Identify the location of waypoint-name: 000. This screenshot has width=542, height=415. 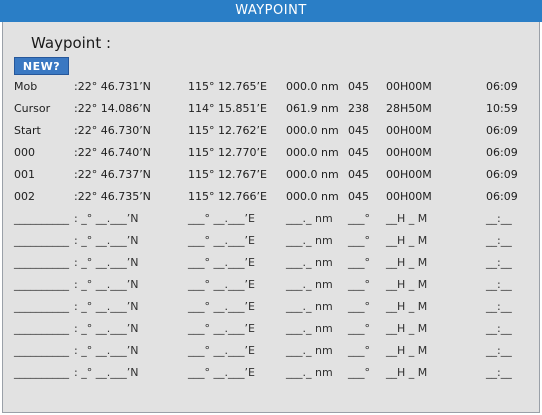
(24, 152).